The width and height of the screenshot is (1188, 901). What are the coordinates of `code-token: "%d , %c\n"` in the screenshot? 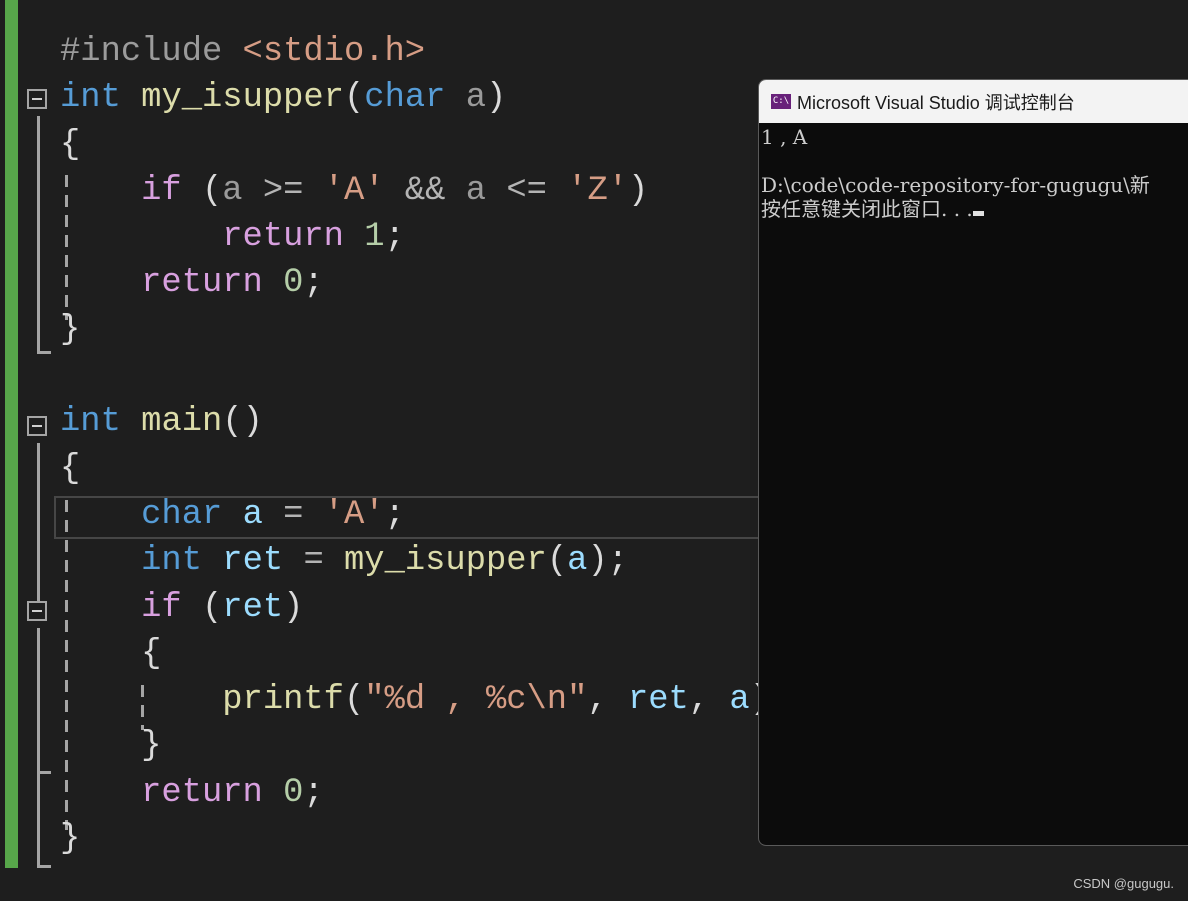 It's located at (476, 700).